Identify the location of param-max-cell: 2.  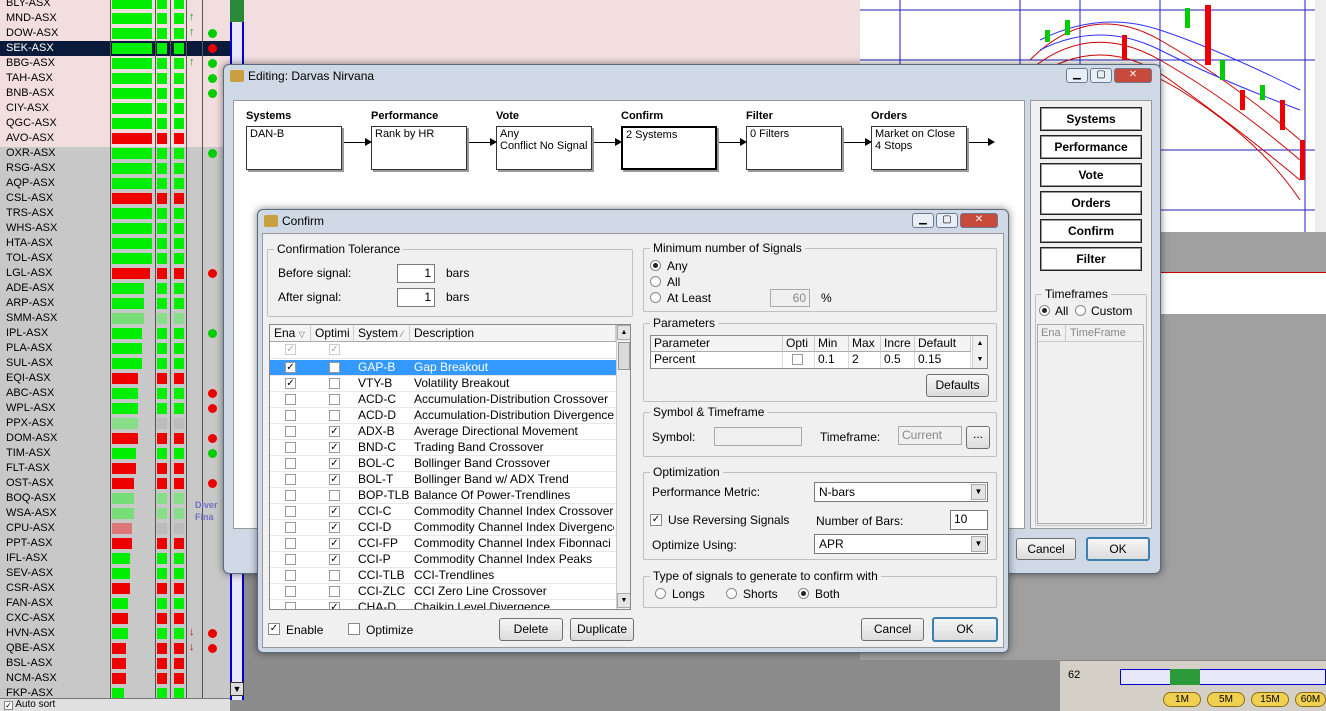
(865, 360).